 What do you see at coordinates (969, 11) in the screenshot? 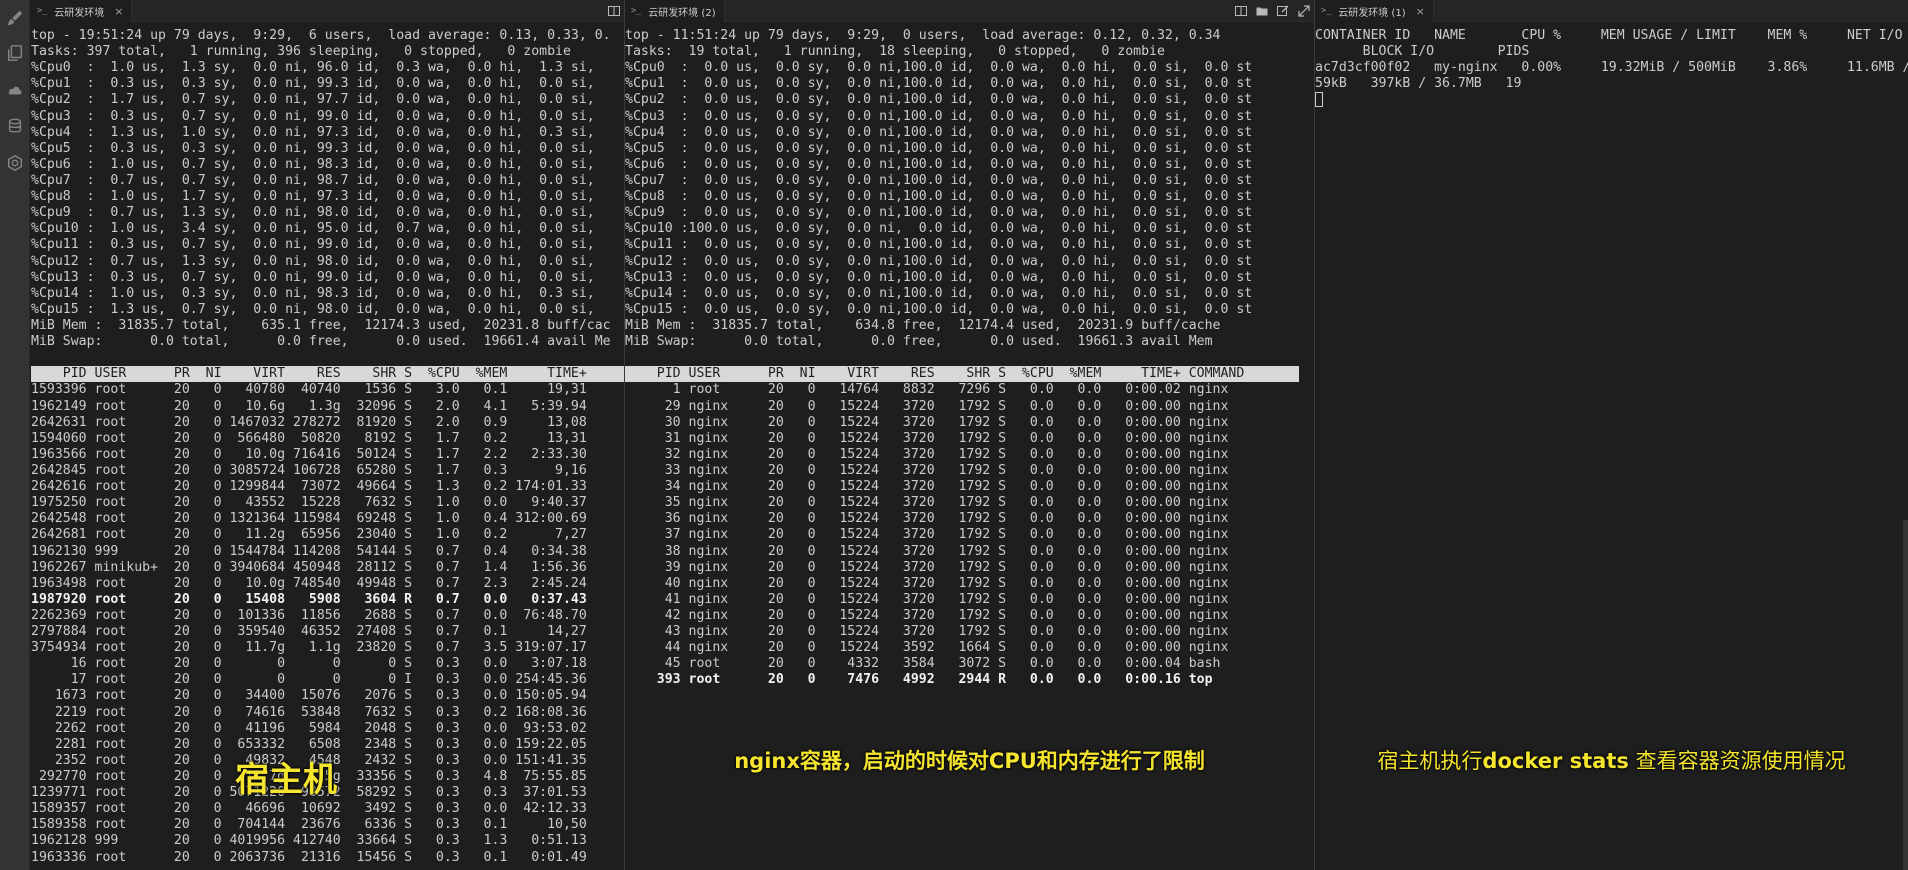
I see `tab-bar: >_ 云研发环境 (2)` at bounding box center [969, 11].